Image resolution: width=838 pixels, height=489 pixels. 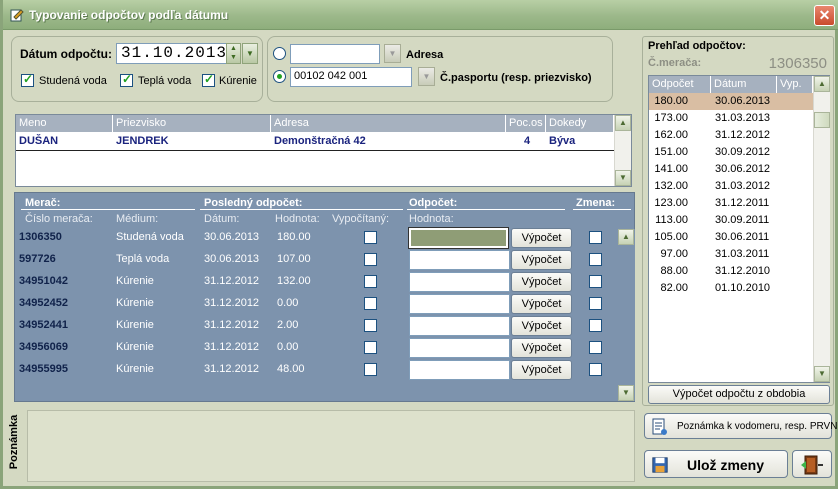 What do you see at coordinates (317, 326) in the screenshot?
I see `meter-row: 34952441 Kúrenie 31.12.2012 2.00 Výpočet` at bounding box center [317, 326].